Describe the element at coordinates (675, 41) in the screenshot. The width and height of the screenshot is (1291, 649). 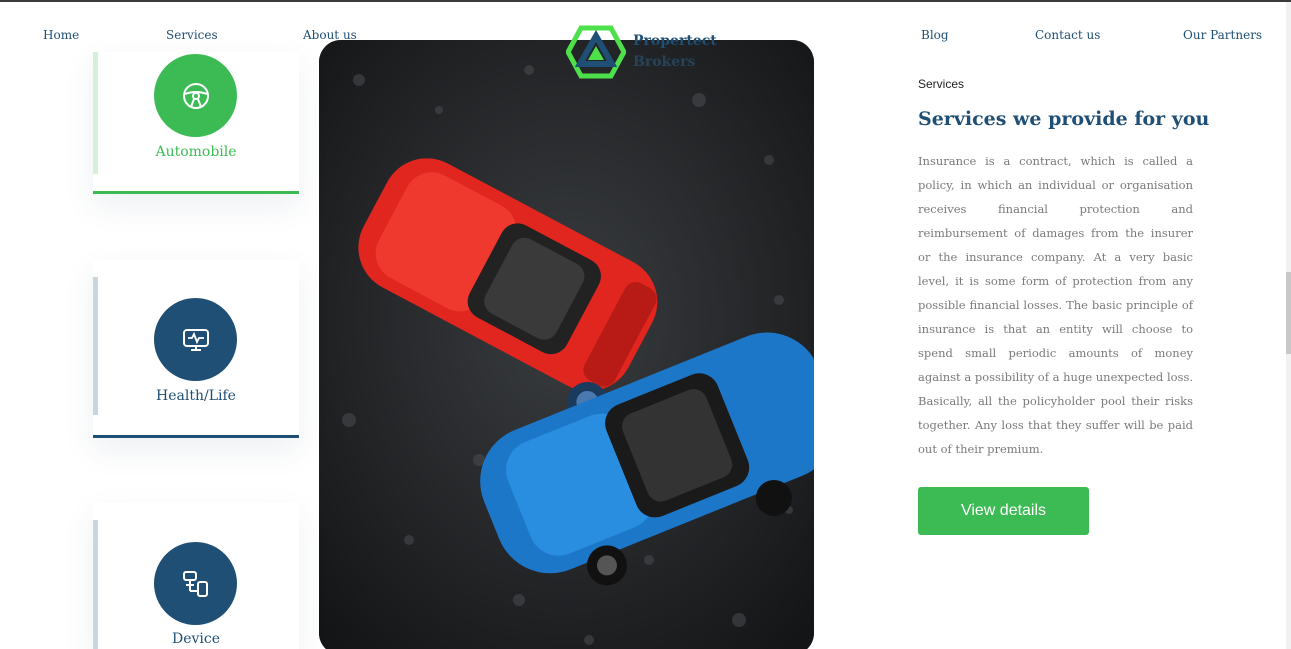
I see `logo-name: Propertect` at that location.